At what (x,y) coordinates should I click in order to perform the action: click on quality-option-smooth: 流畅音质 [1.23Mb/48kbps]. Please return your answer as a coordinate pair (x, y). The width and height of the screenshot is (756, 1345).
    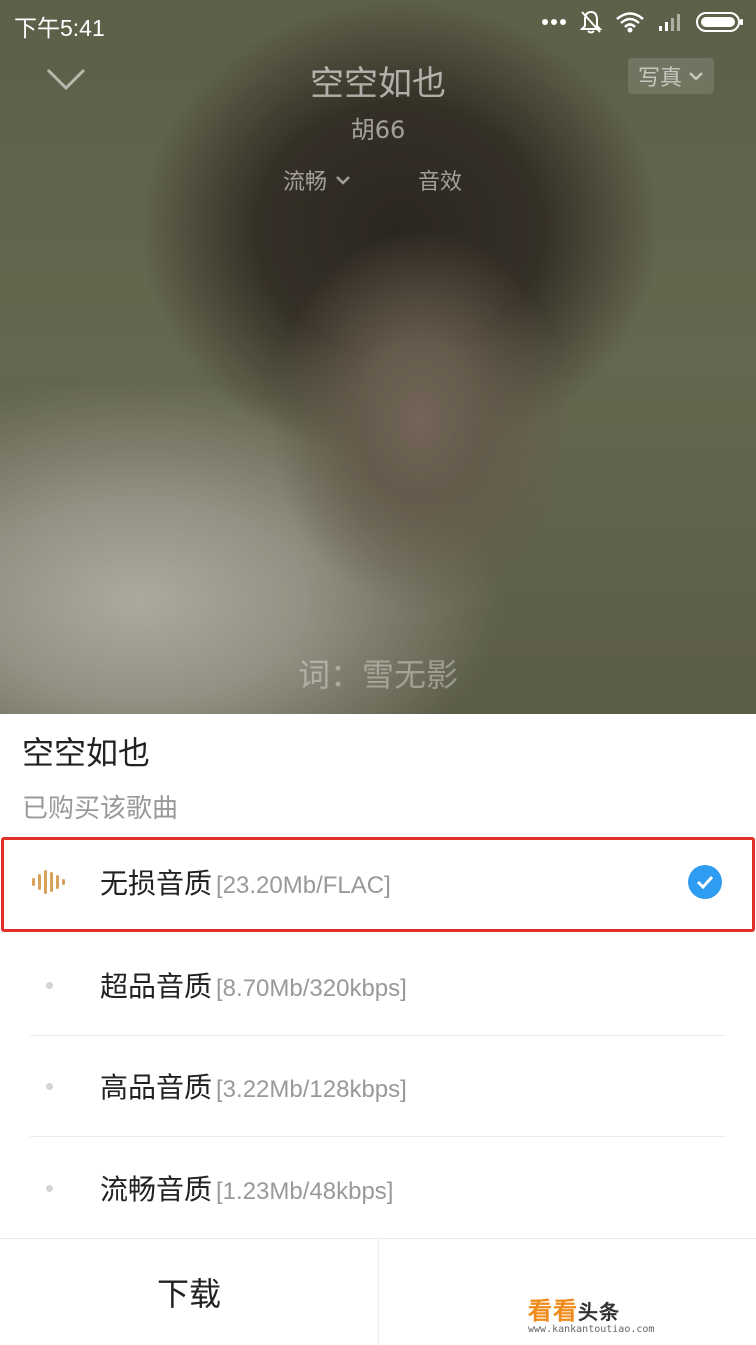
    Looking at the image, I should click on (378, 1188).